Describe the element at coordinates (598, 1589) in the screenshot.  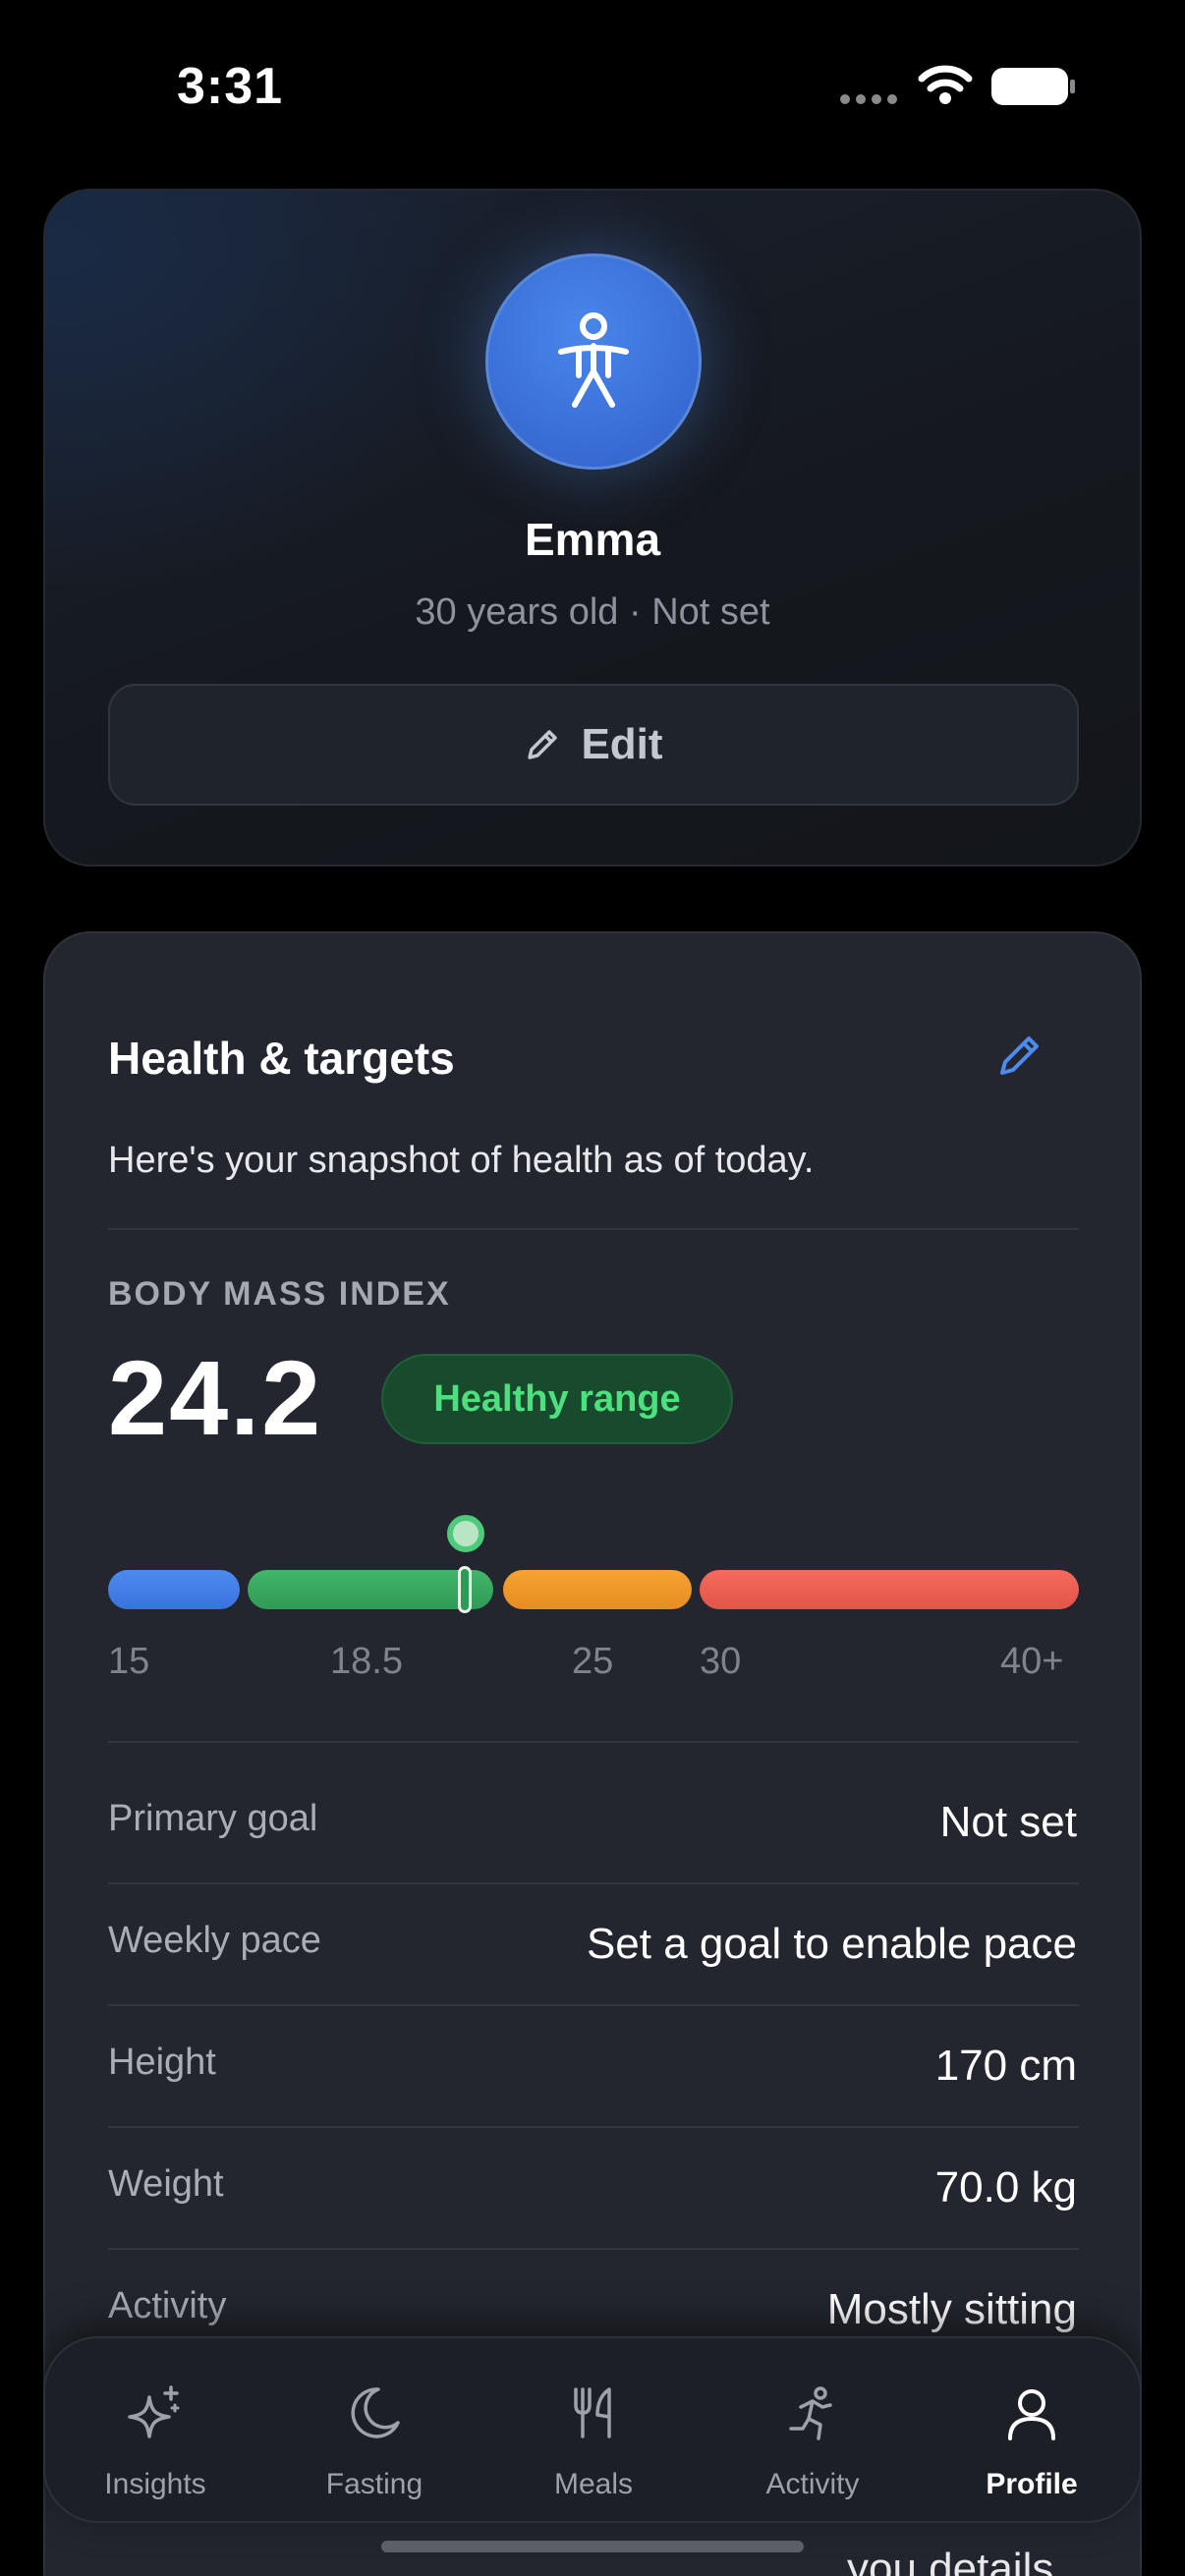
I see `bmi-segment-overweight` at that location.